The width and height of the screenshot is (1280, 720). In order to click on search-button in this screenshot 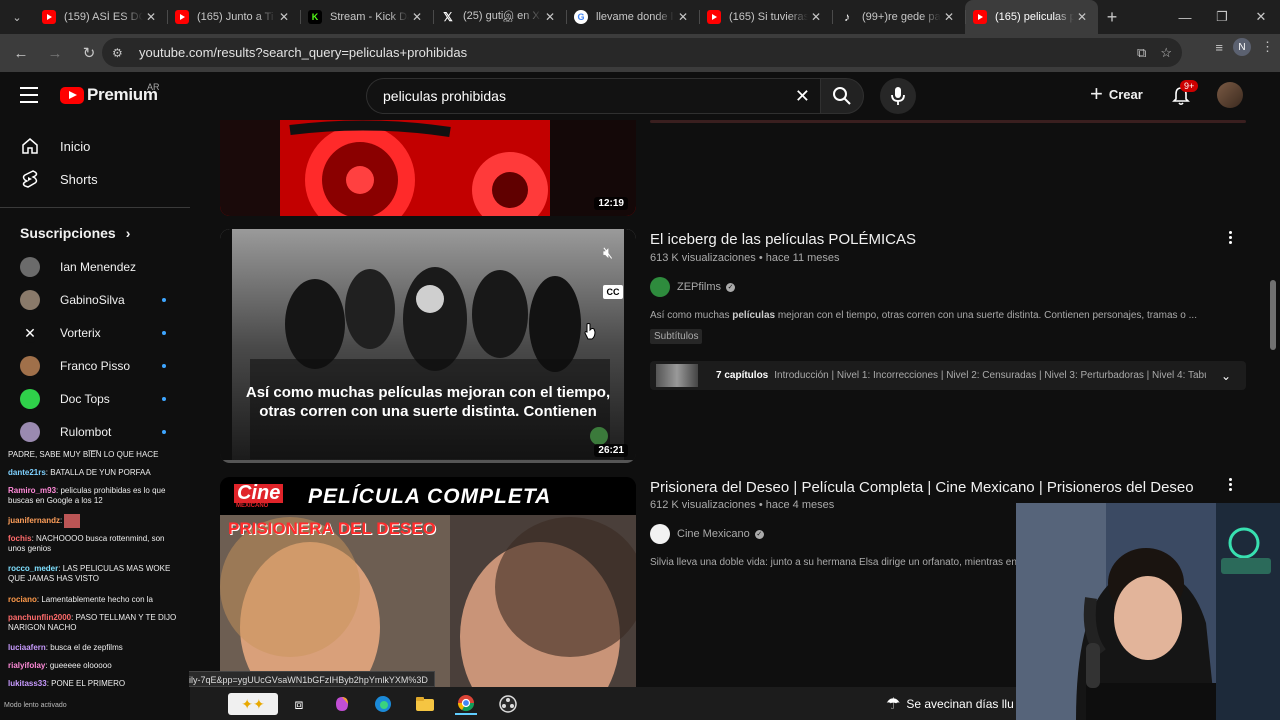, I will do `click(842, 96)`.